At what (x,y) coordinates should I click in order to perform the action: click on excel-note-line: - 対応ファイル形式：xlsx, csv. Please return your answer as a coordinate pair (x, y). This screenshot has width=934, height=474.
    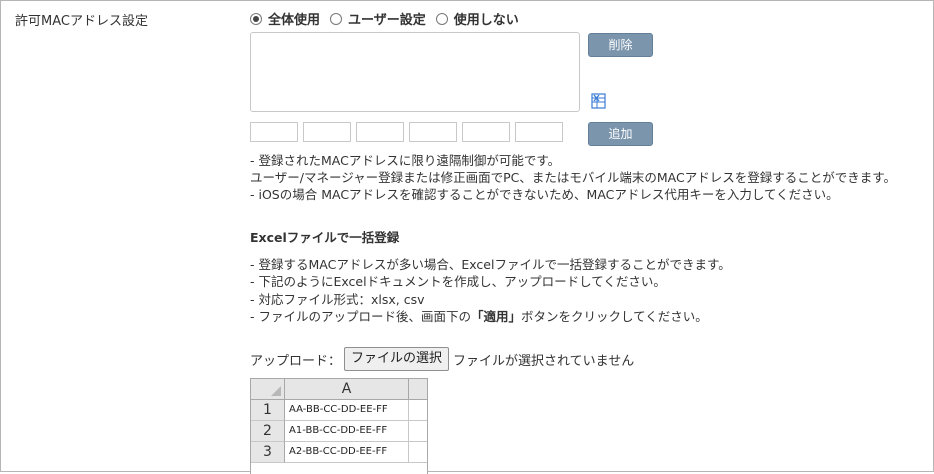
    Looking at the image, I should click on (337, 299).